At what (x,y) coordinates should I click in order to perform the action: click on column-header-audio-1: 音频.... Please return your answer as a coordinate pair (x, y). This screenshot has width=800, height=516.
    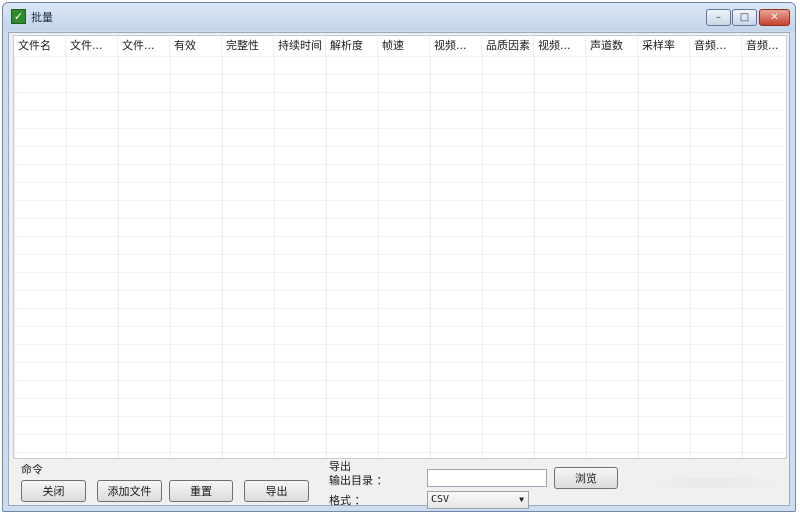
    Looking at the image, I should click on (716, 46).